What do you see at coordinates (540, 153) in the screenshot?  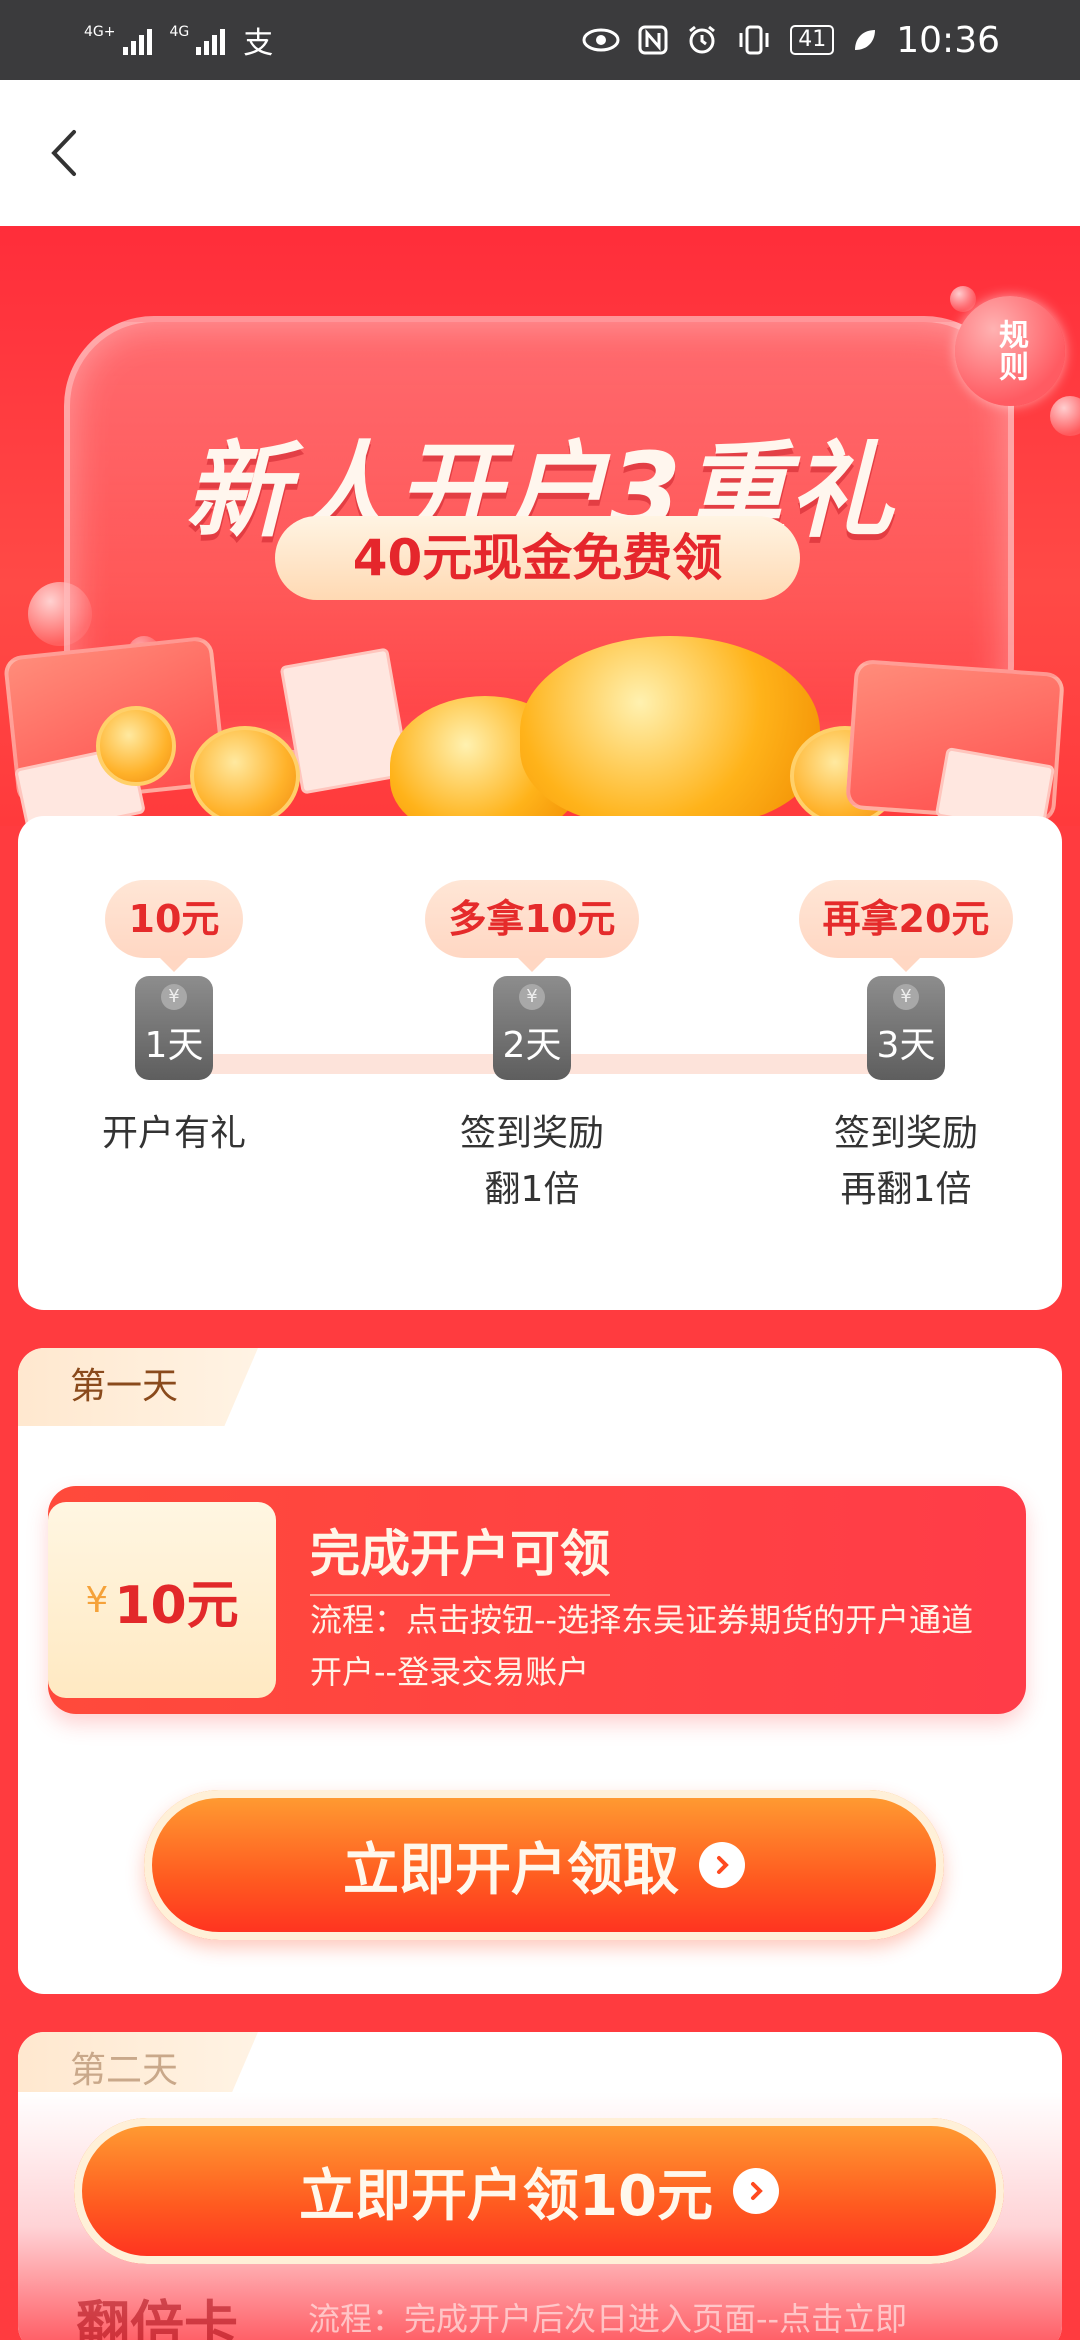 I see `nav-header` at bounding box center [540, 153].